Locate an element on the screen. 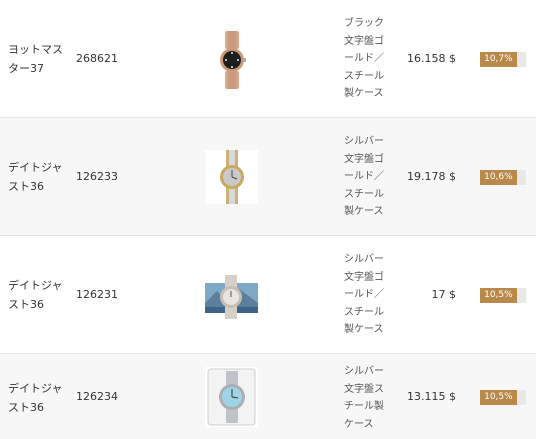 Image resolution: width=536 pixels, height=439 pixels. reference-number: 126234 is located at coordinates (97, 396).